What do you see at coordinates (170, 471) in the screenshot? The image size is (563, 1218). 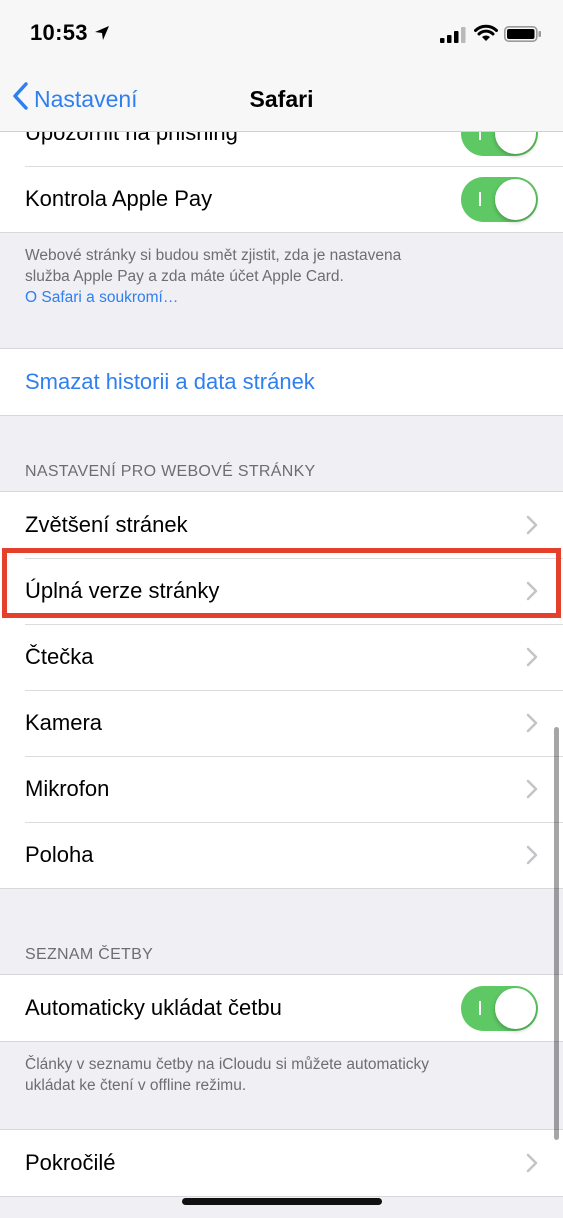 I see `websites-section-header: NASTAVENÍ PRO WEBOVÉ STRÁNKY` at bounding box center [170, 471].